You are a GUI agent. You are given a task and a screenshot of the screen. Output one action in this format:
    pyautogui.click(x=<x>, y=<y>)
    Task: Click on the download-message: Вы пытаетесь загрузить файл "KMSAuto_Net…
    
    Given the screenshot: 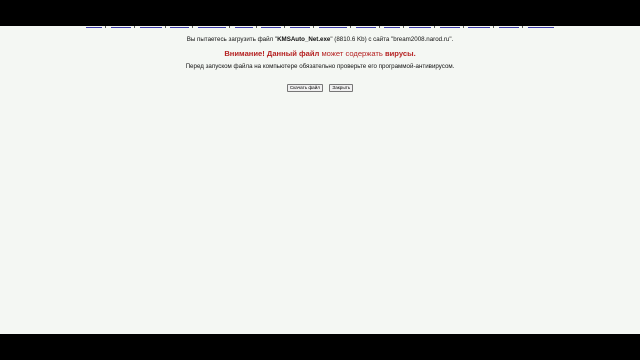 What is the action you would take?
    pyautogui.click(x=320, y=39)
    